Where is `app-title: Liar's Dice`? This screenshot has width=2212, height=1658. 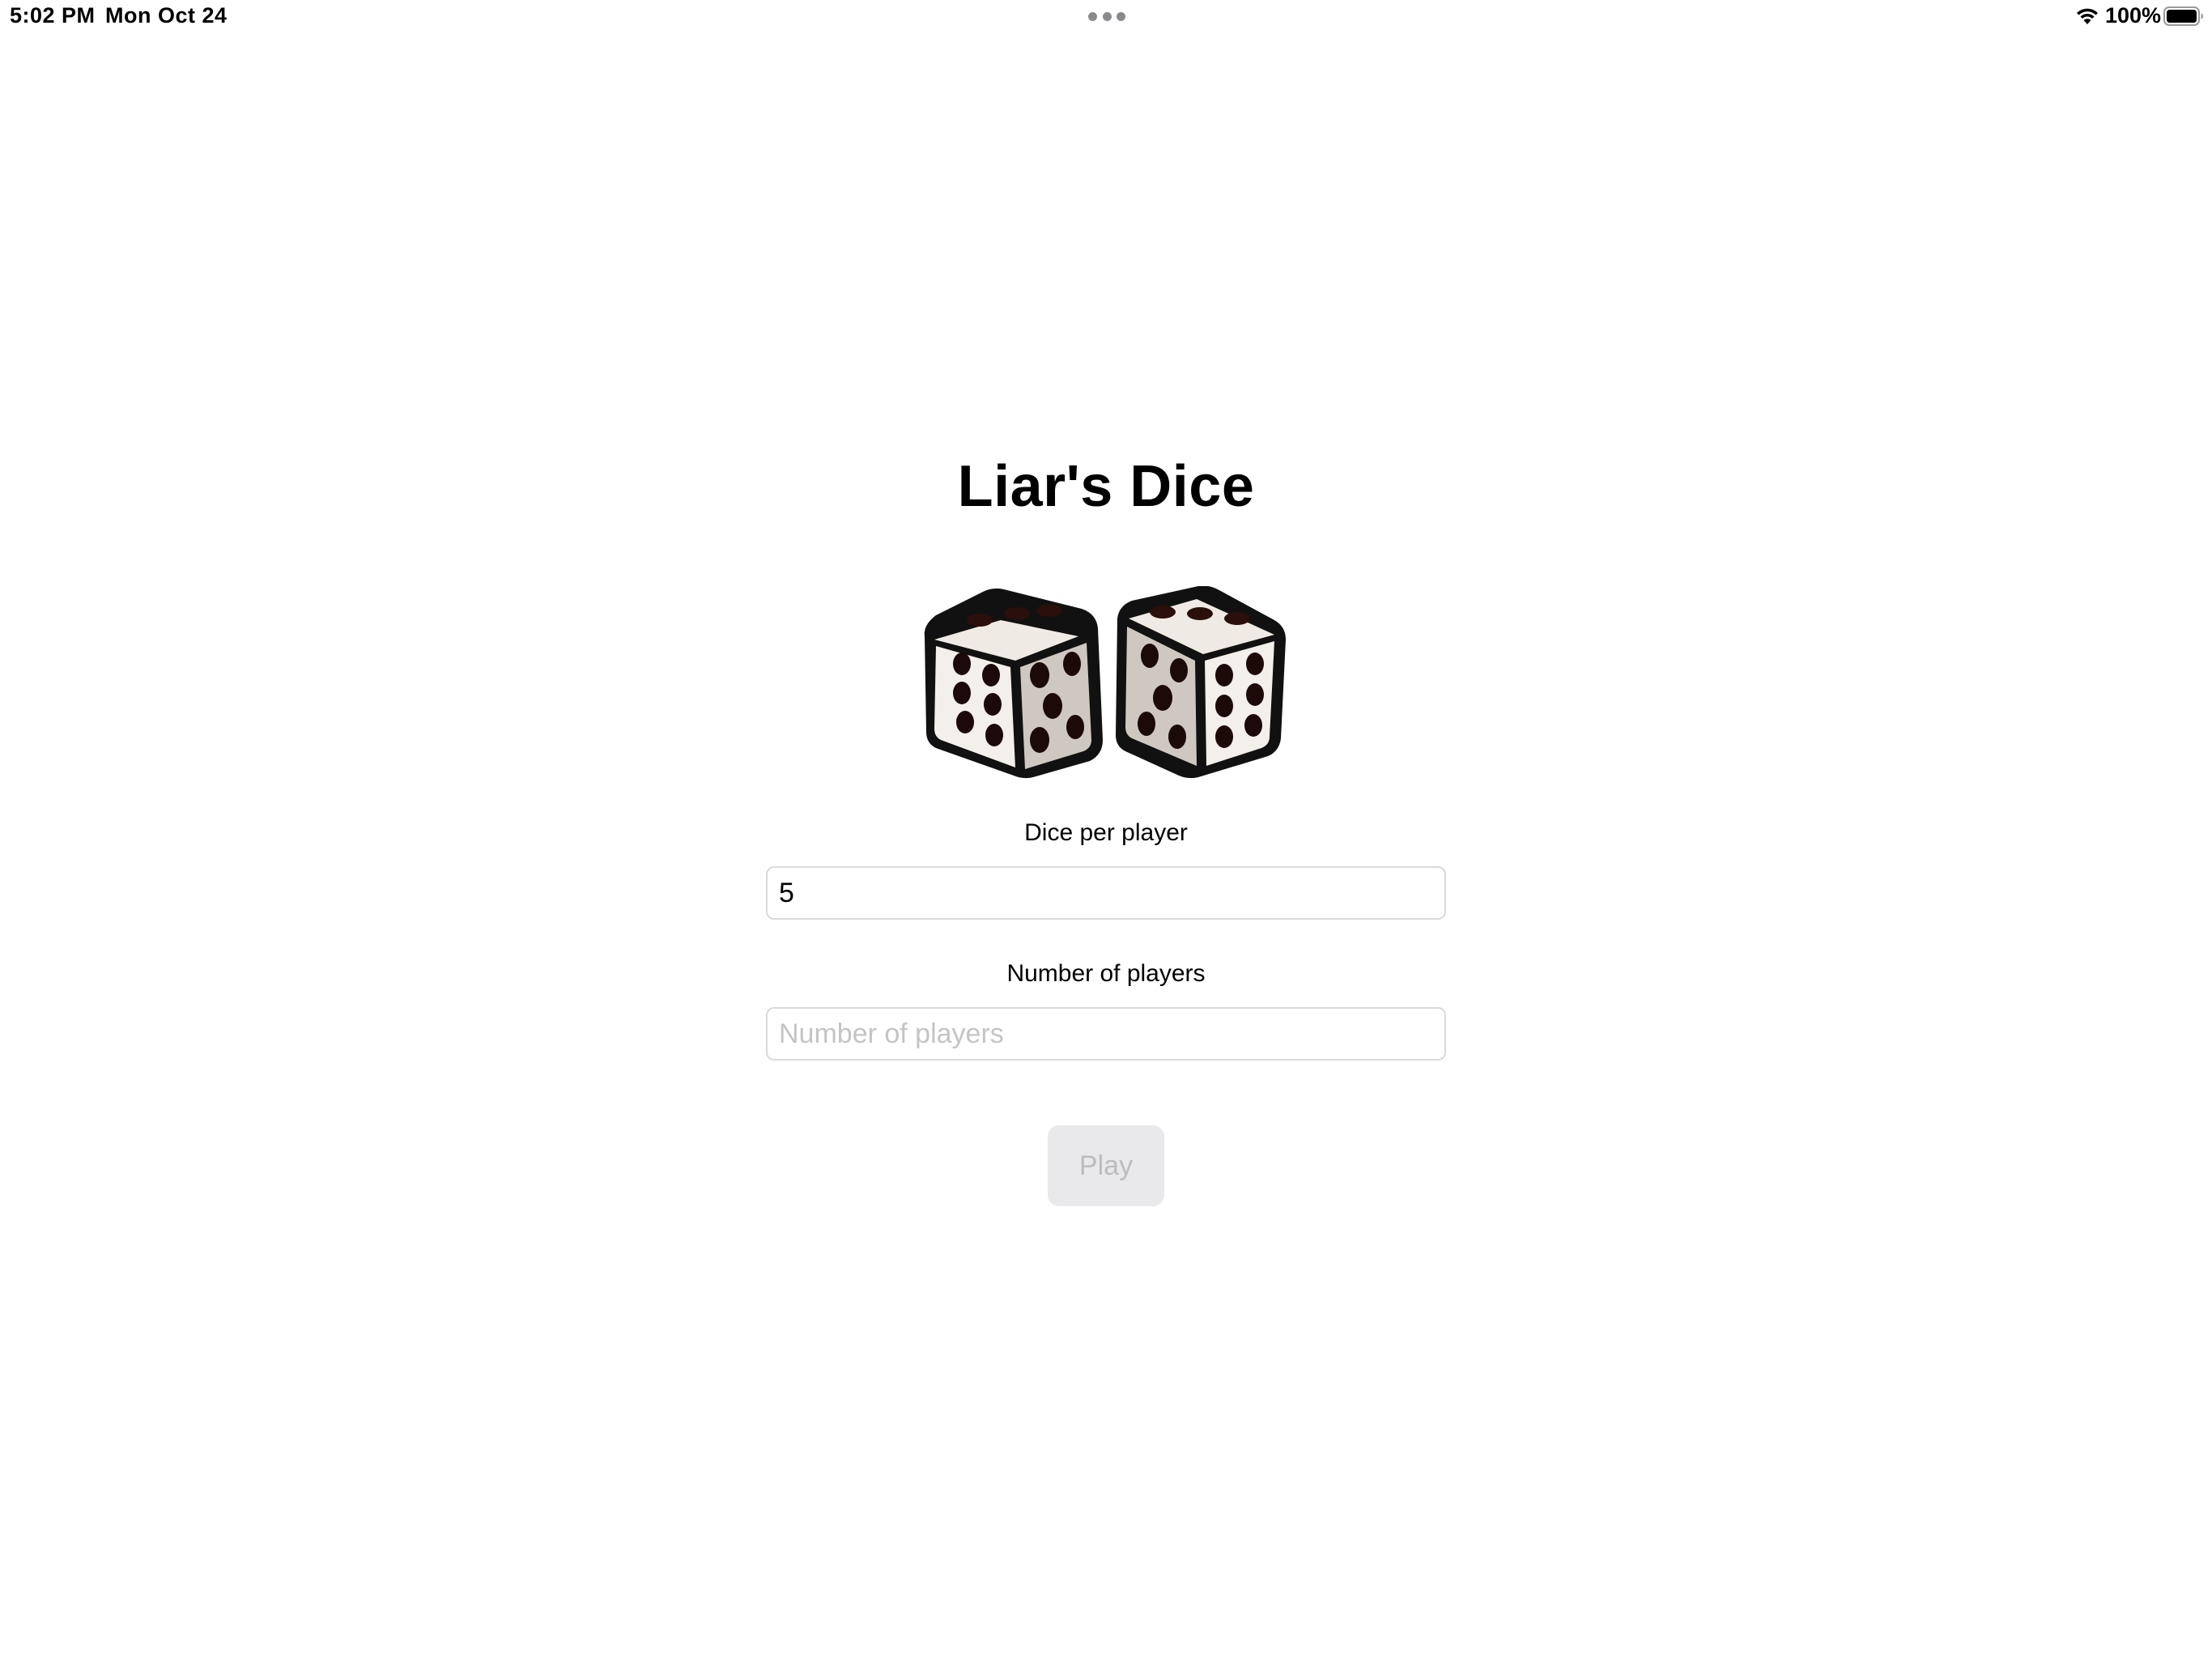 app-title: Liar's Dice is located at coordinates (1106, 486).